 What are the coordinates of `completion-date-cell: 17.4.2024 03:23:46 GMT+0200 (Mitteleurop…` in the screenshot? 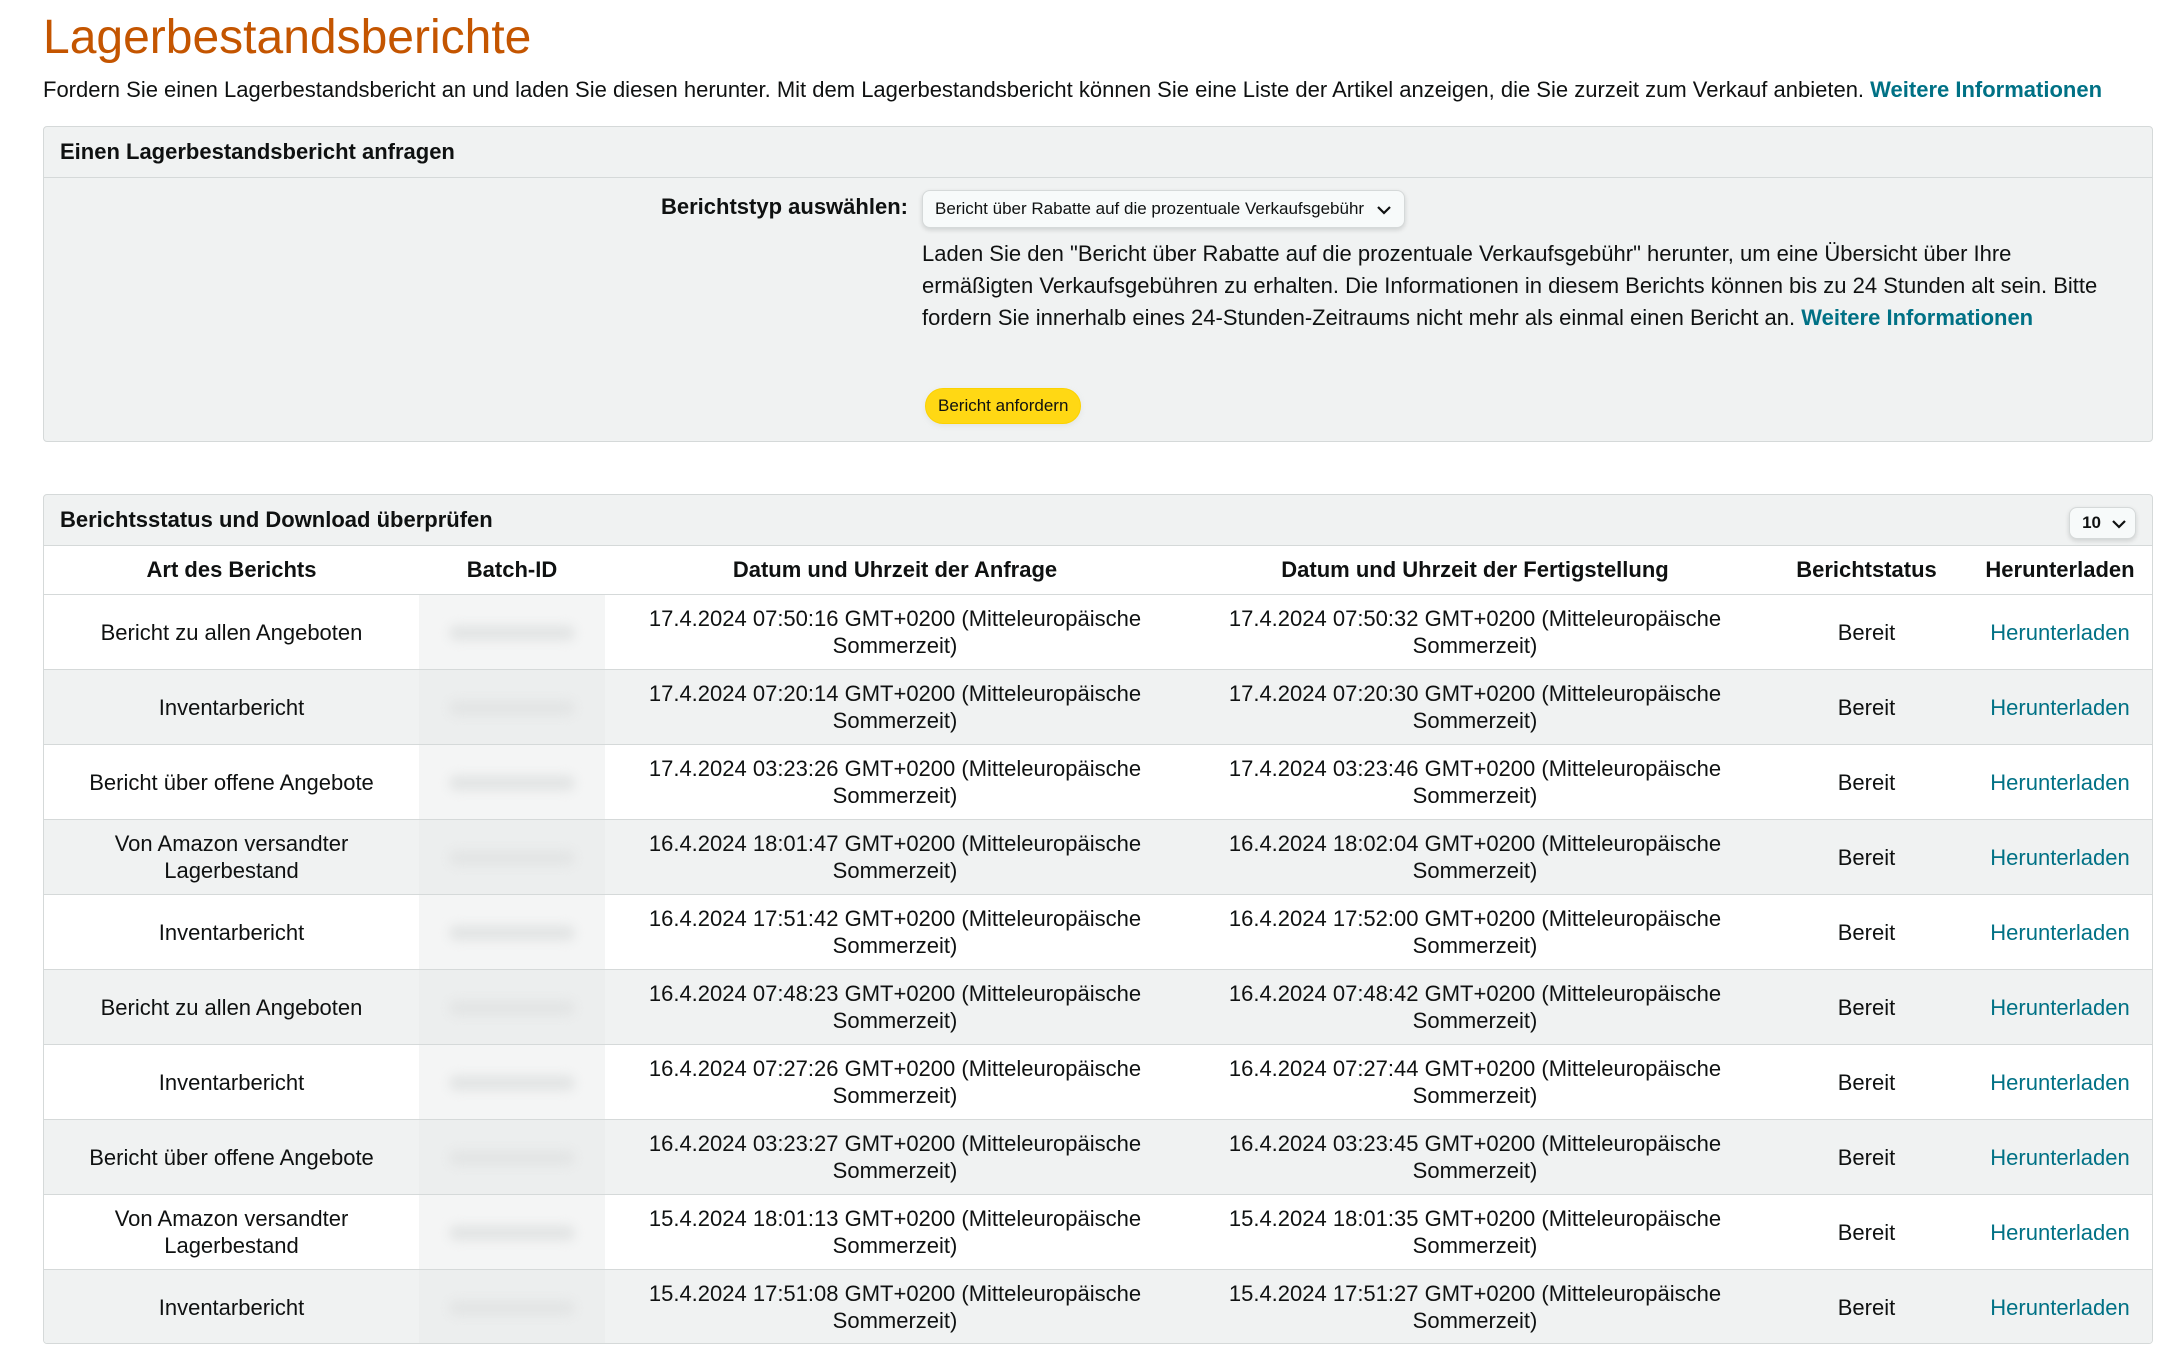 It's located at (1475, 782).